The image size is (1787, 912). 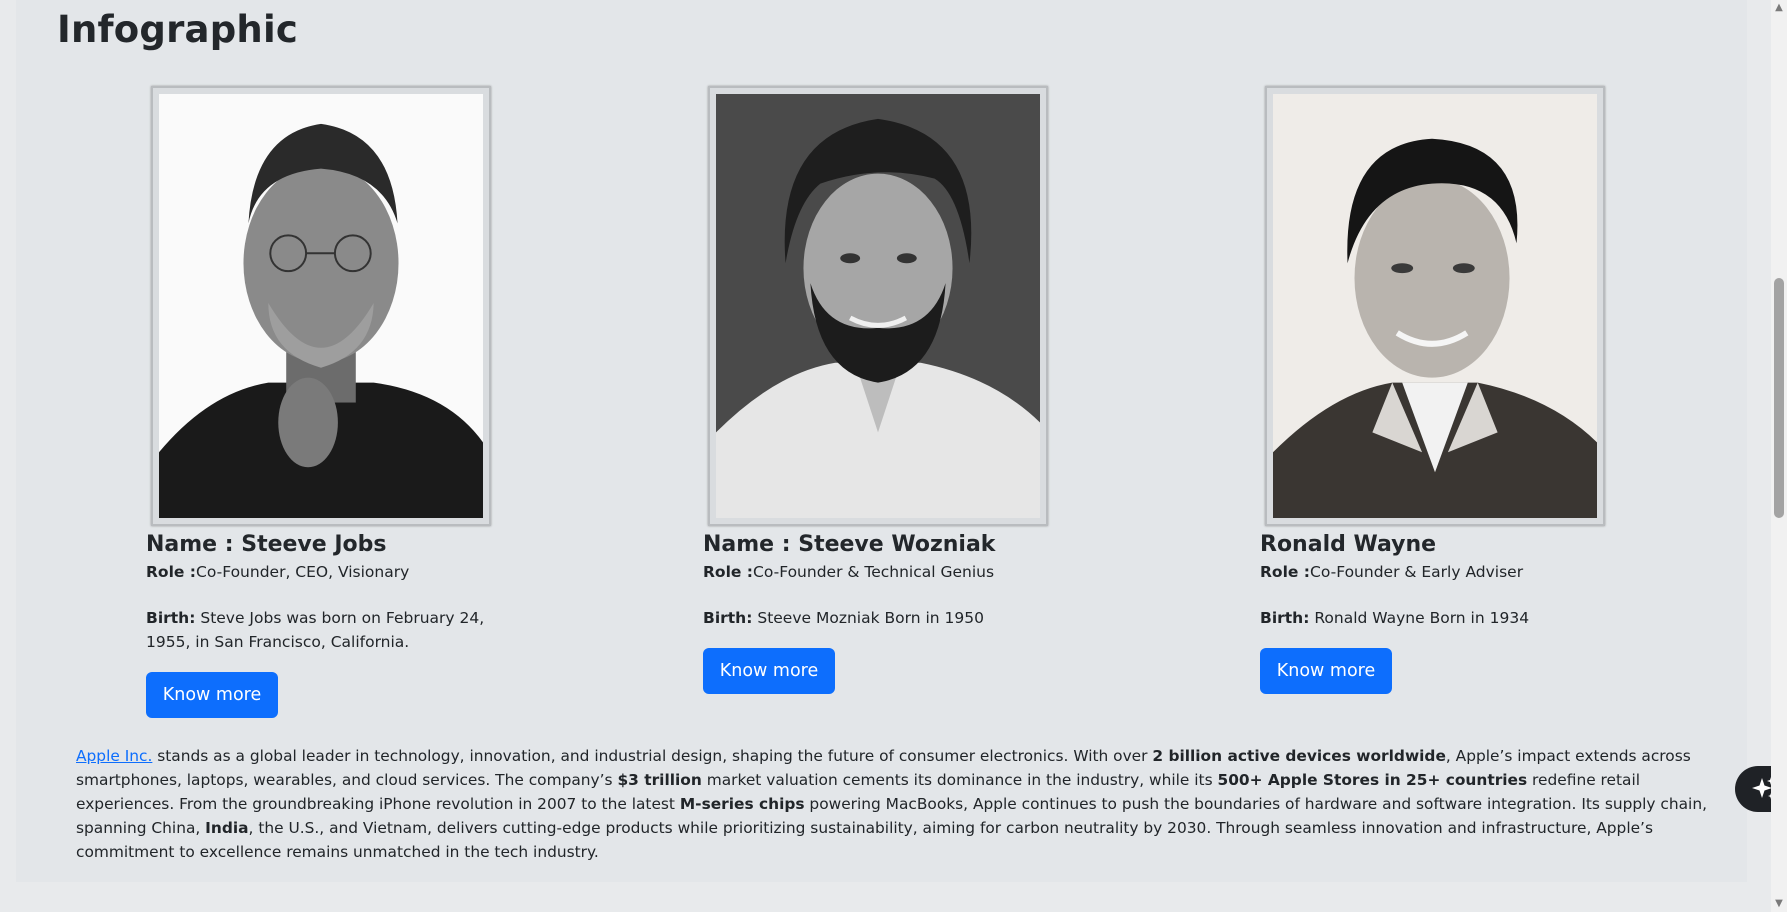 What do you see at coordinates (1299, 756) in the screenshot?
I see `description-highlight: 2 billion active devices worldwide` at bounding box center [1299, 756].